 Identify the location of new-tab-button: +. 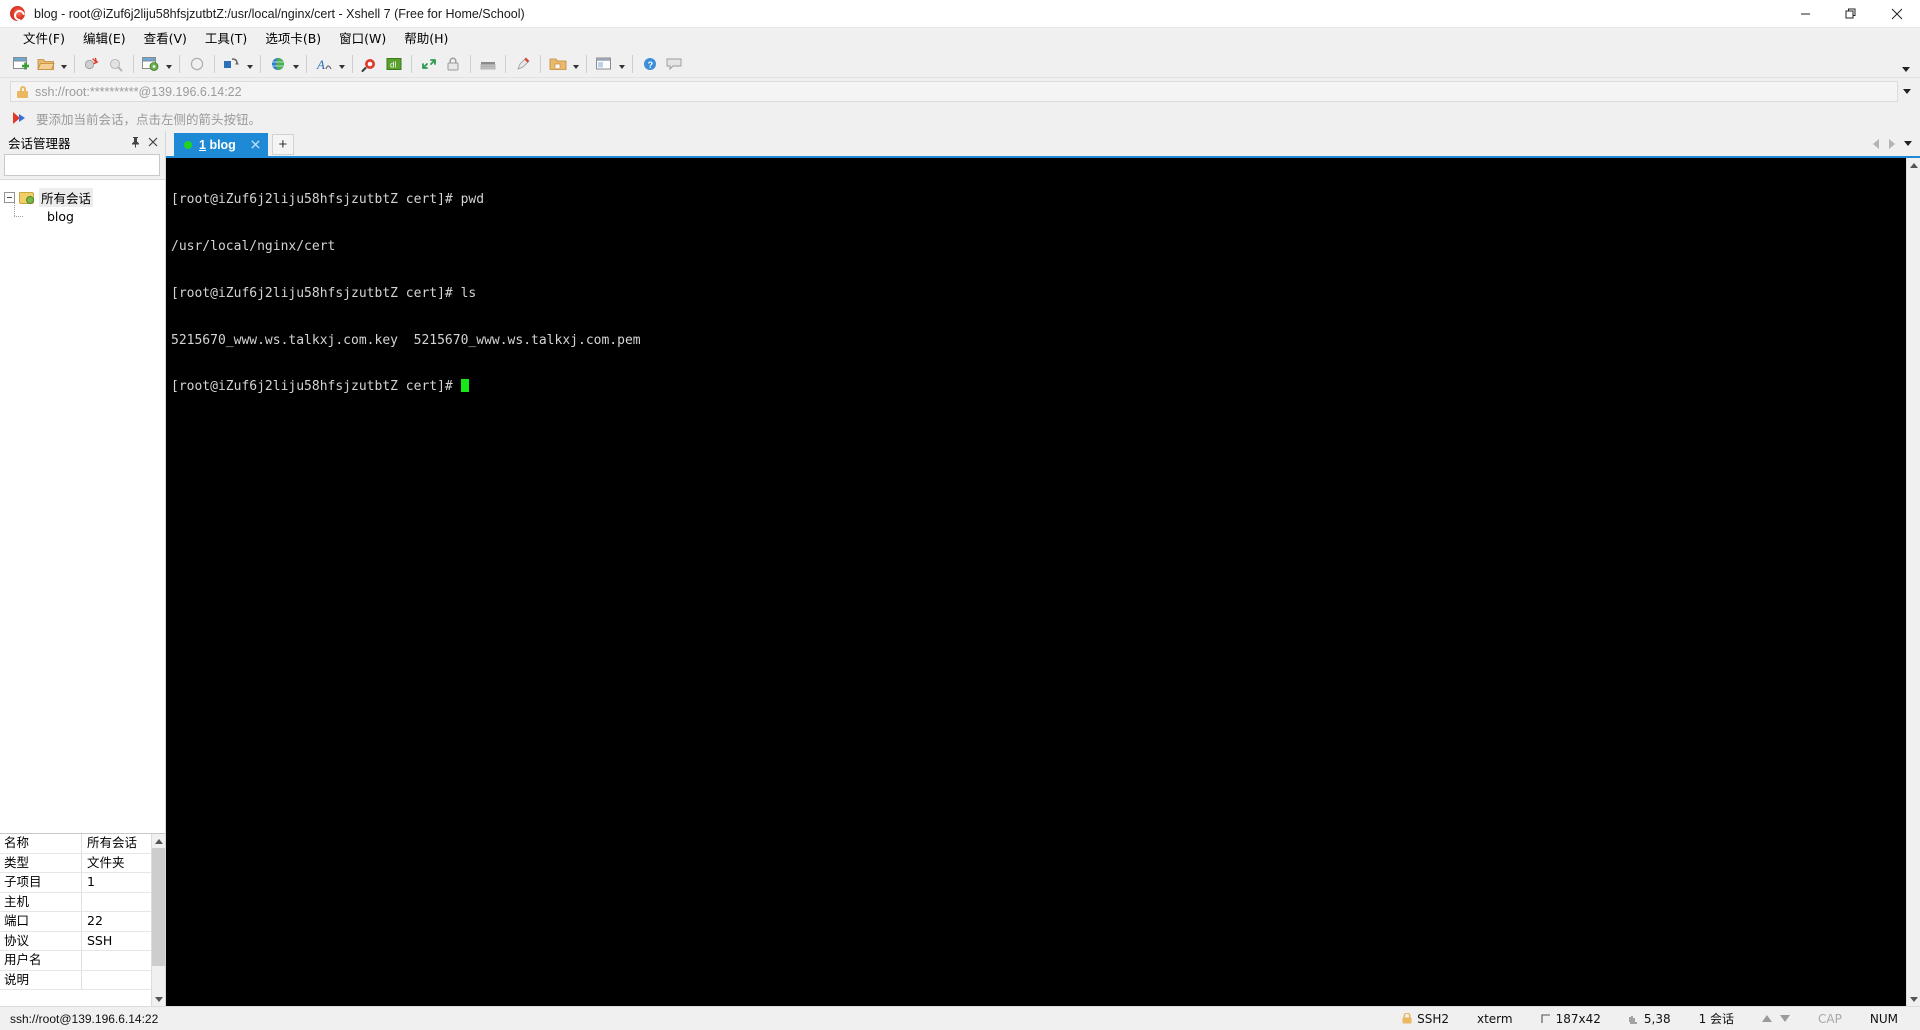
(282, 144).